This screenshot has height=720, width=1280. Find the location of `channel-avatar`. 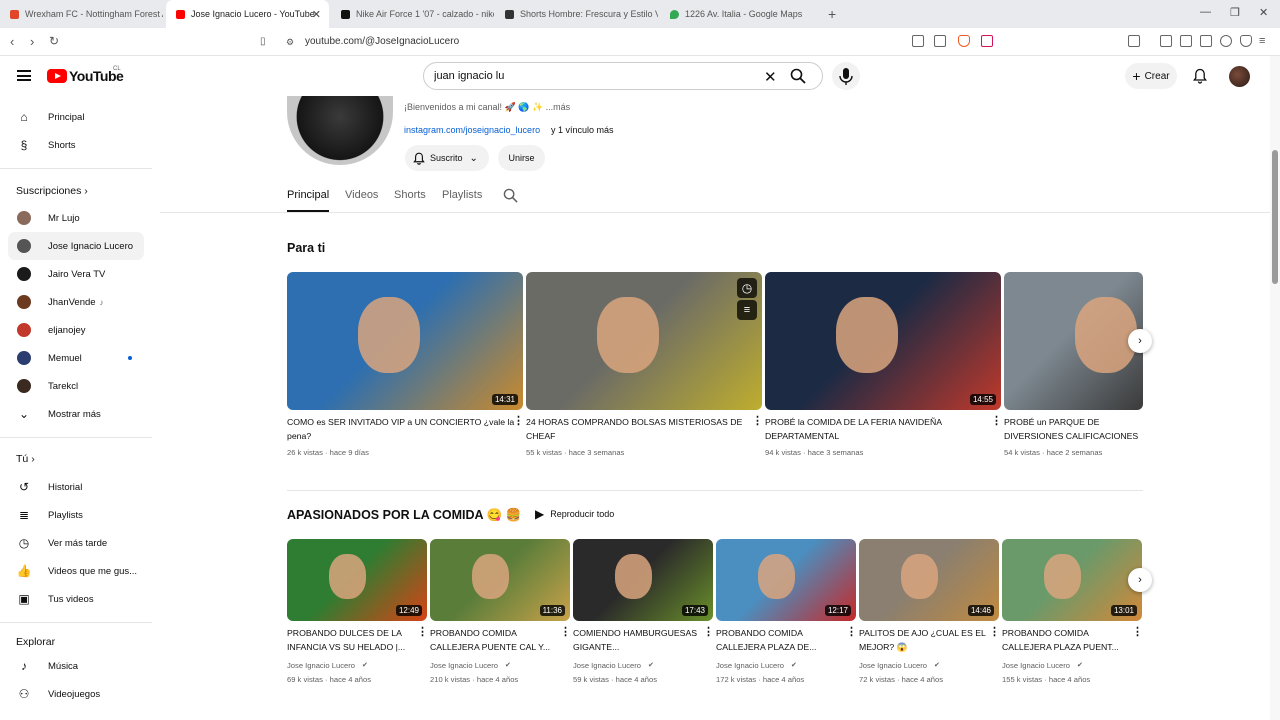

channel-avatar is located at coordinates (340, 130).